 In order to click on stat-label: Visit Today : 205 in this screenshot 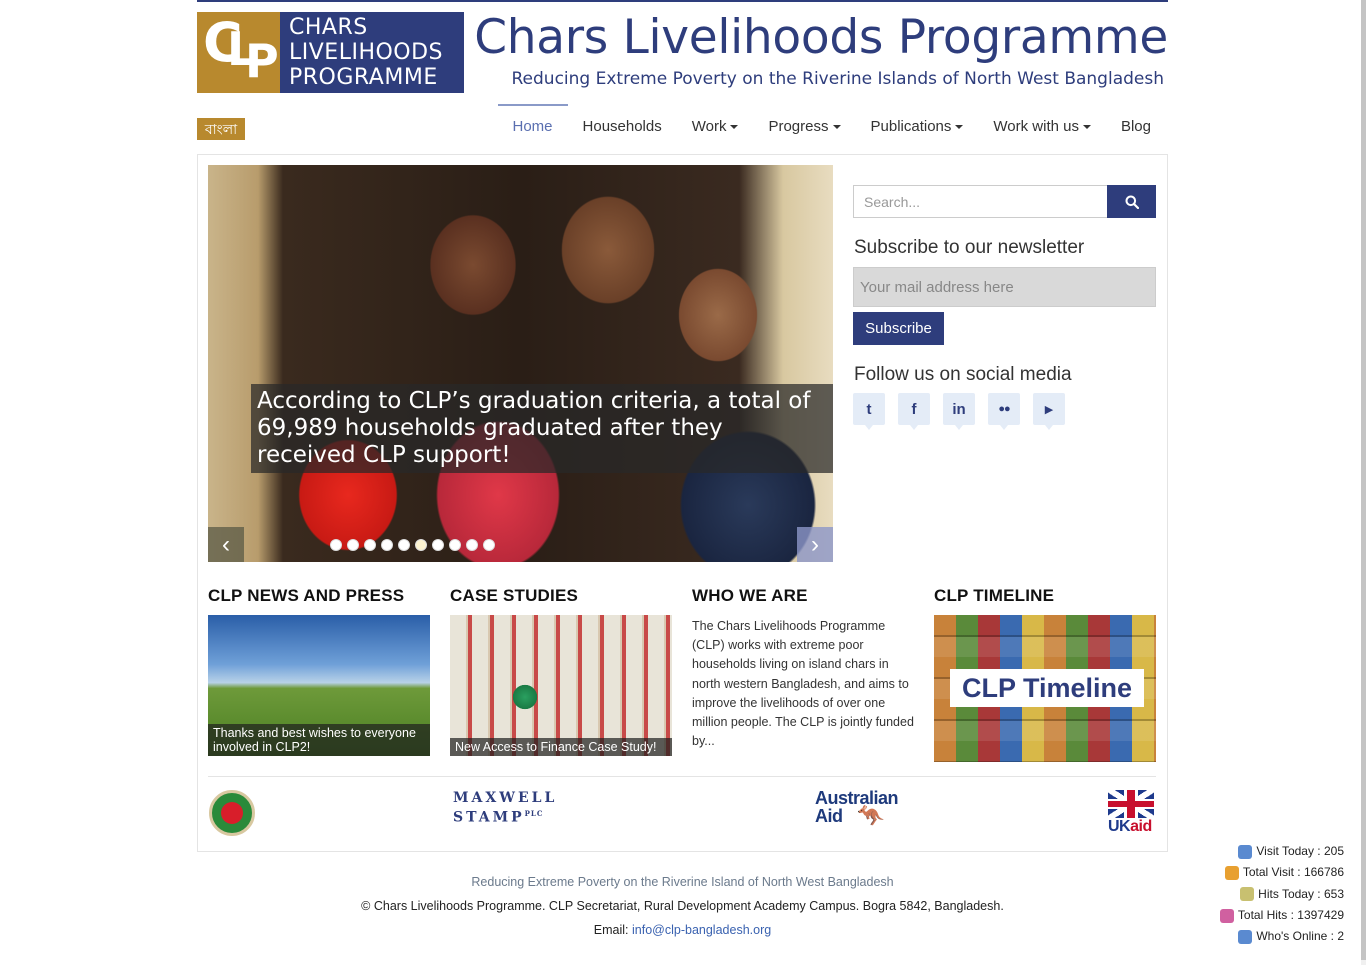, I will do `click(1300, 851)`.